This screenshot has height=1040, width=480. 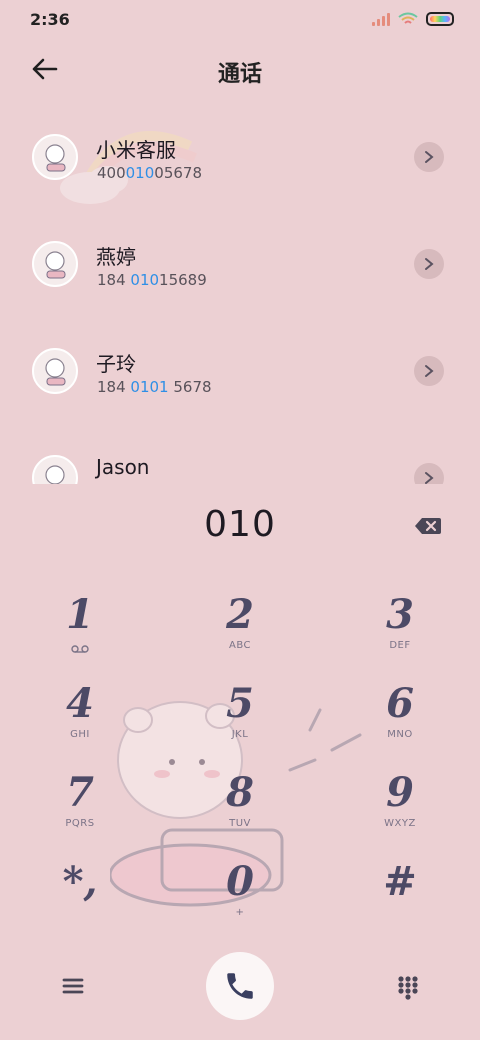 I want to click on key-4: 4 GHI, so click(x=80, y=721).